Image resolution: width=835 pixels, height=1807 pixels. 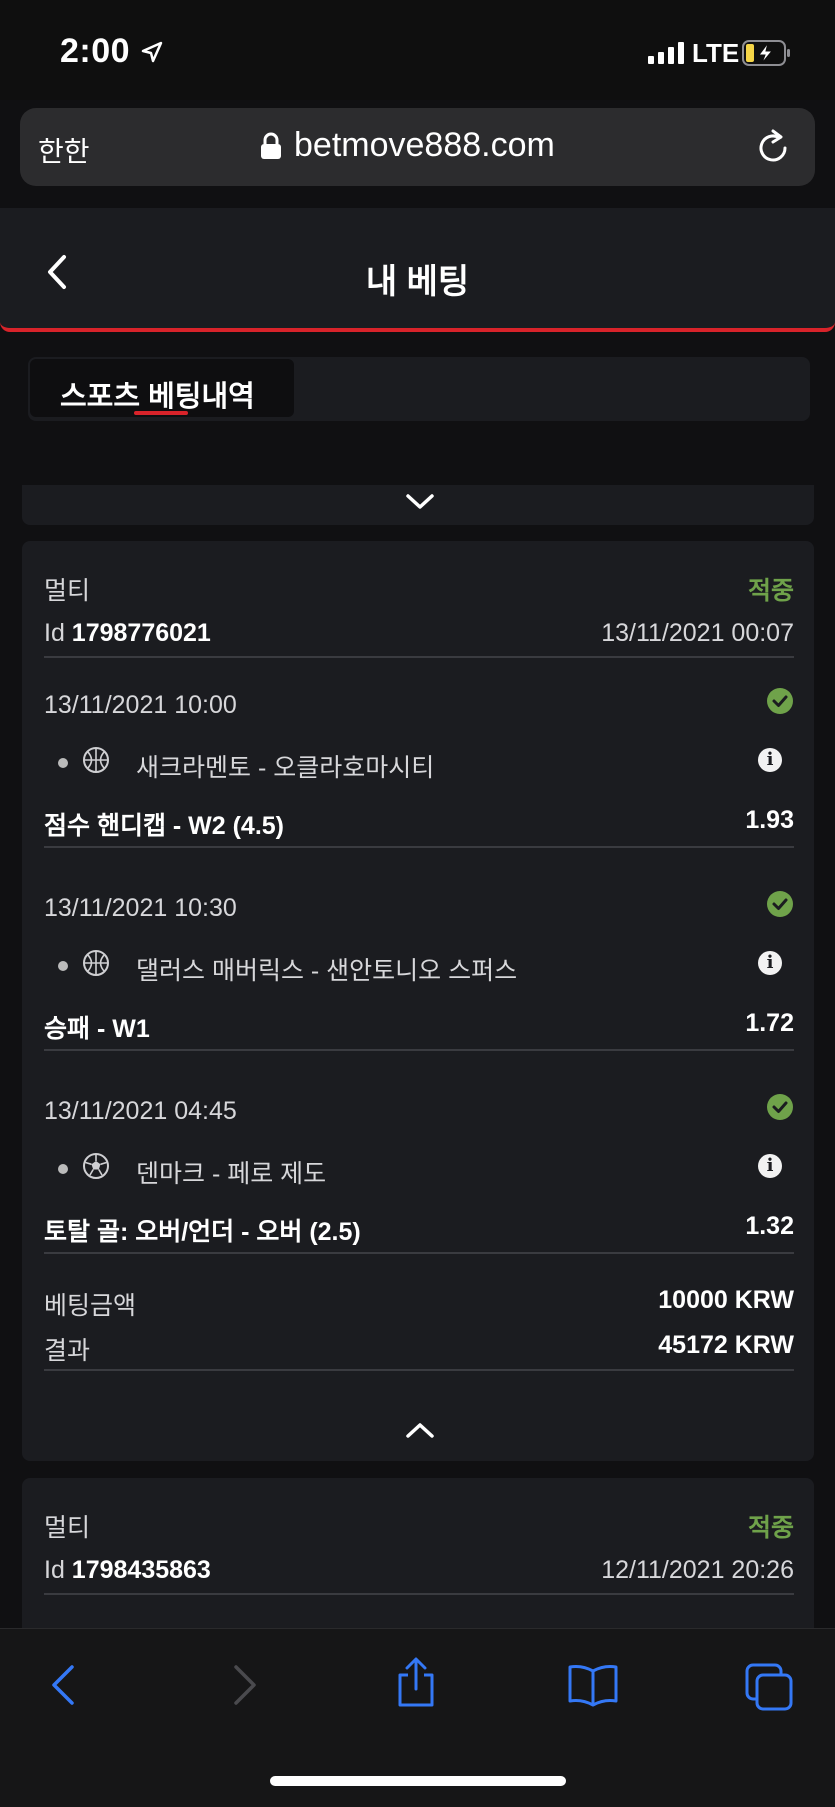 I want to click on event-odds: 1.72, so click(x=769, y=1023).